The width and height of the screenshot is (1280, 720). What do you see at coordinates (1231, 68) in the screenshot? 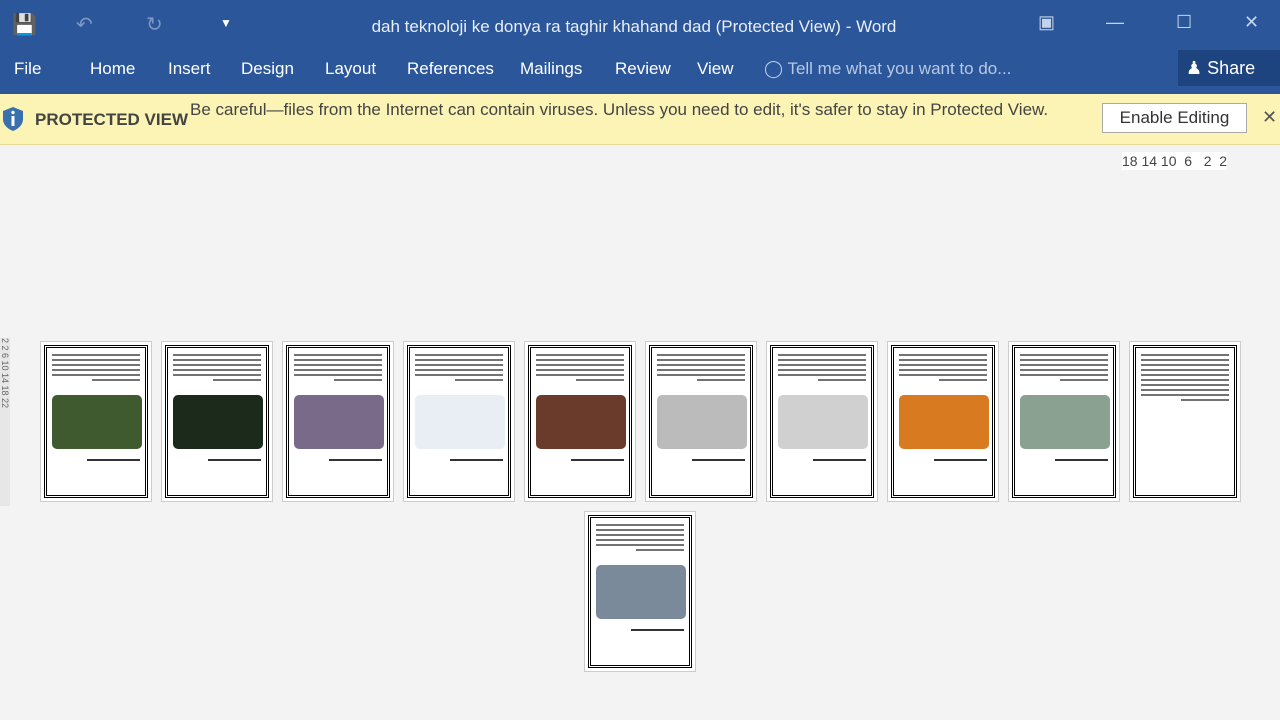
I see `share-label: Share` at bounding box center [1231, 68].